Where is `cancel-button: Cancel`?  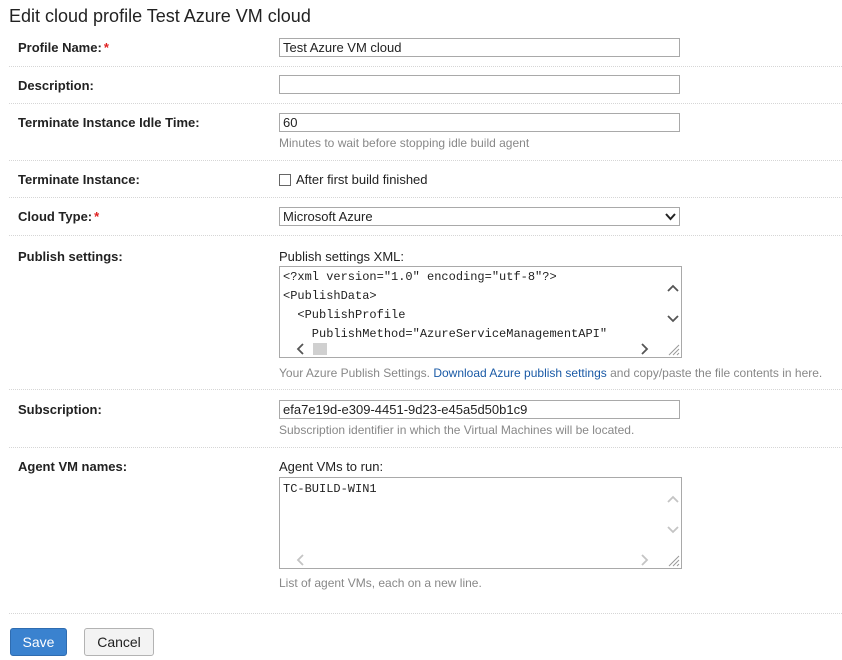
cancel-button: Cancel is located at coordinates (119, 642).